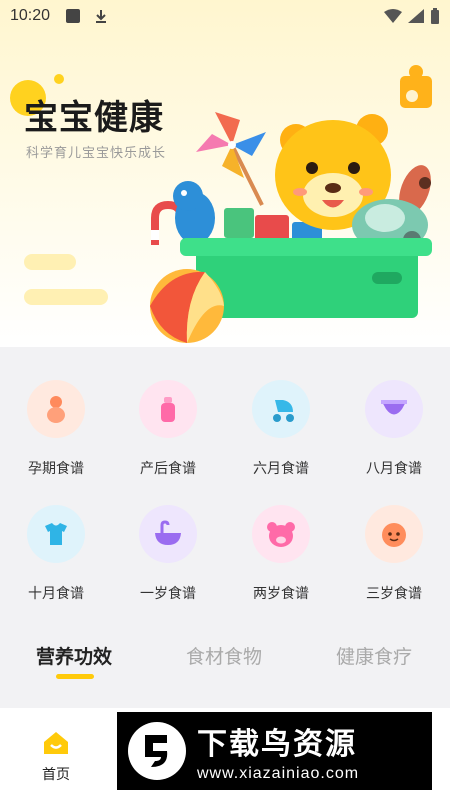 The image size is (450, 800). I want to click on category-label: 两岁食谱, so click(281, 594).